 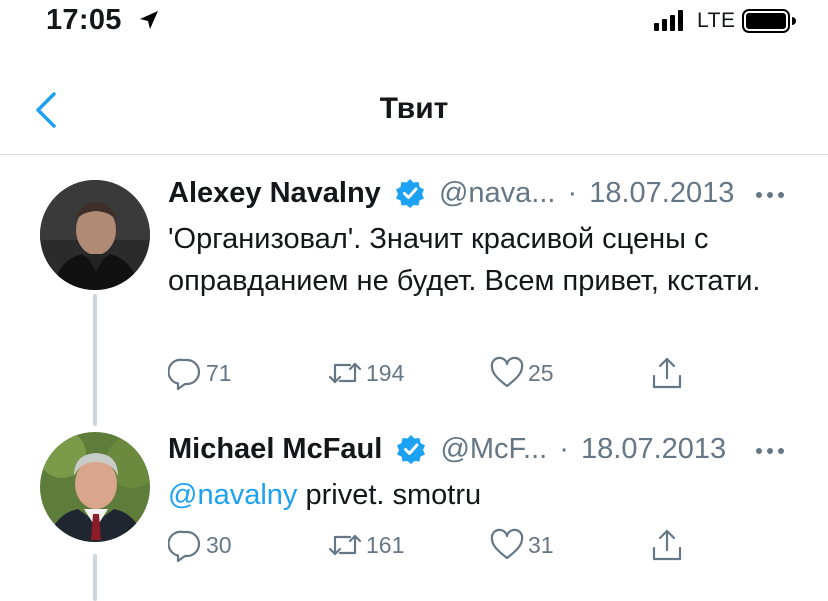 What do you see at coordinates (275, 449) in the screenshot?
I see `author-name: Michael McFaul` at bounding box center [275, 449].